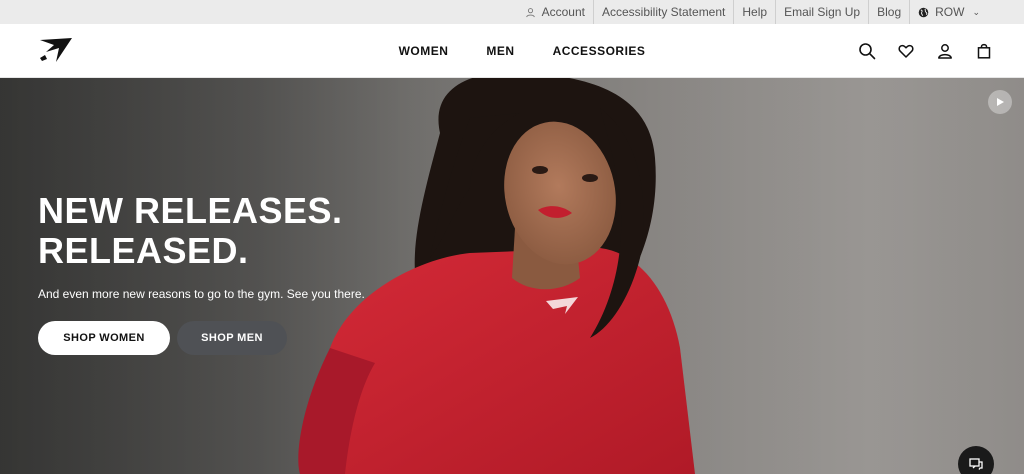 This screenshot has height=474, width=1024. Describe the element at coordinates (599, 51) in the screenshot. I see `nav-accessories: ACCESSORIES` at that location.